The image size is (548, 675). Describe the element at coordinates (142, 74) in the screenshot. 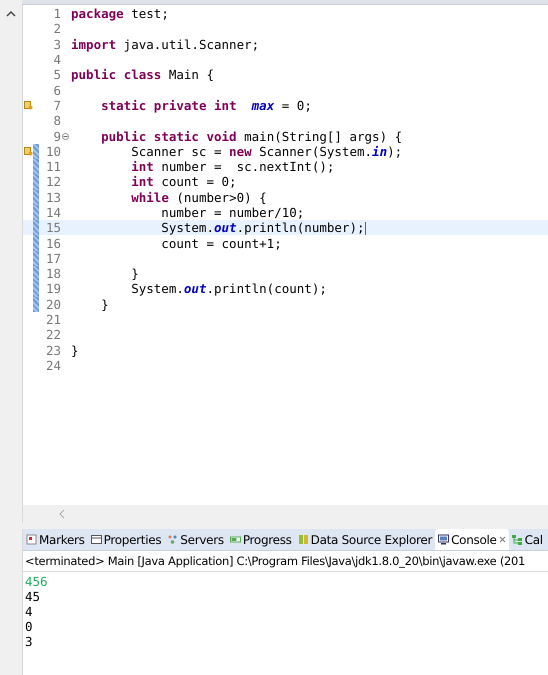

I see `code-line: public class Main {` at that location.